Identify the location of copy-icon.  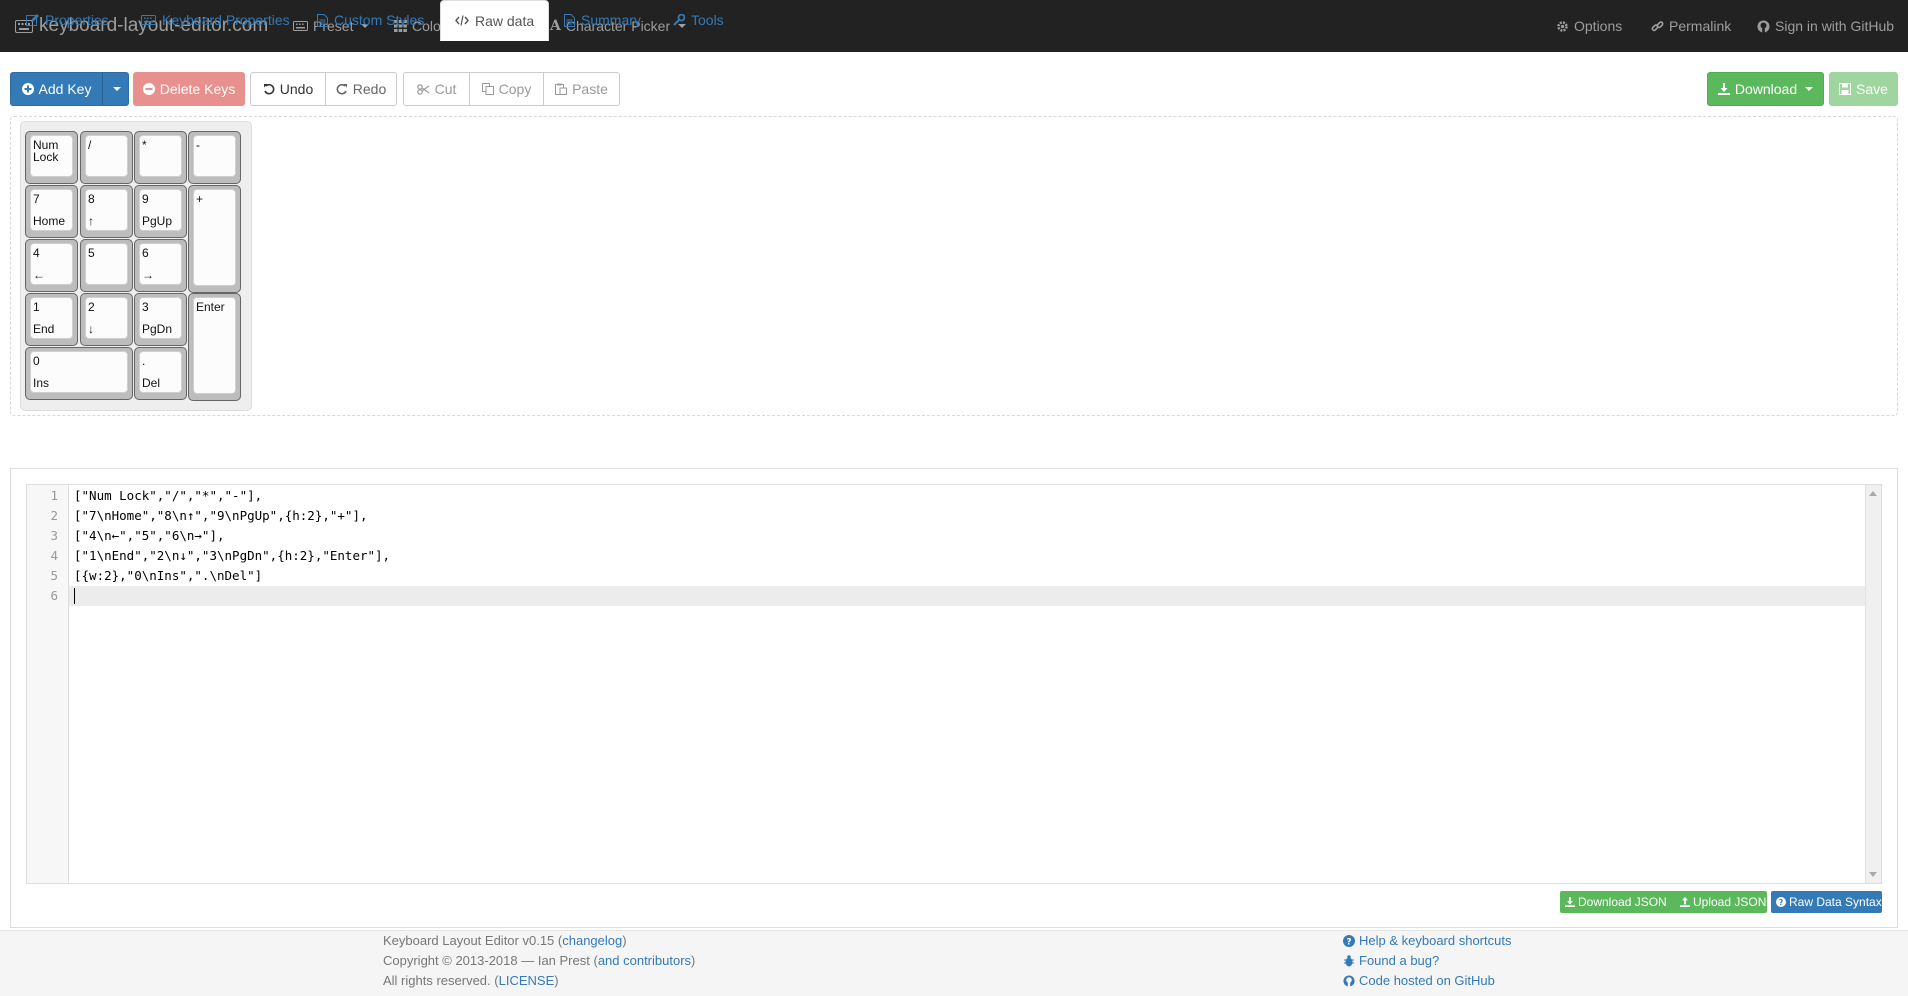
(487, 89).